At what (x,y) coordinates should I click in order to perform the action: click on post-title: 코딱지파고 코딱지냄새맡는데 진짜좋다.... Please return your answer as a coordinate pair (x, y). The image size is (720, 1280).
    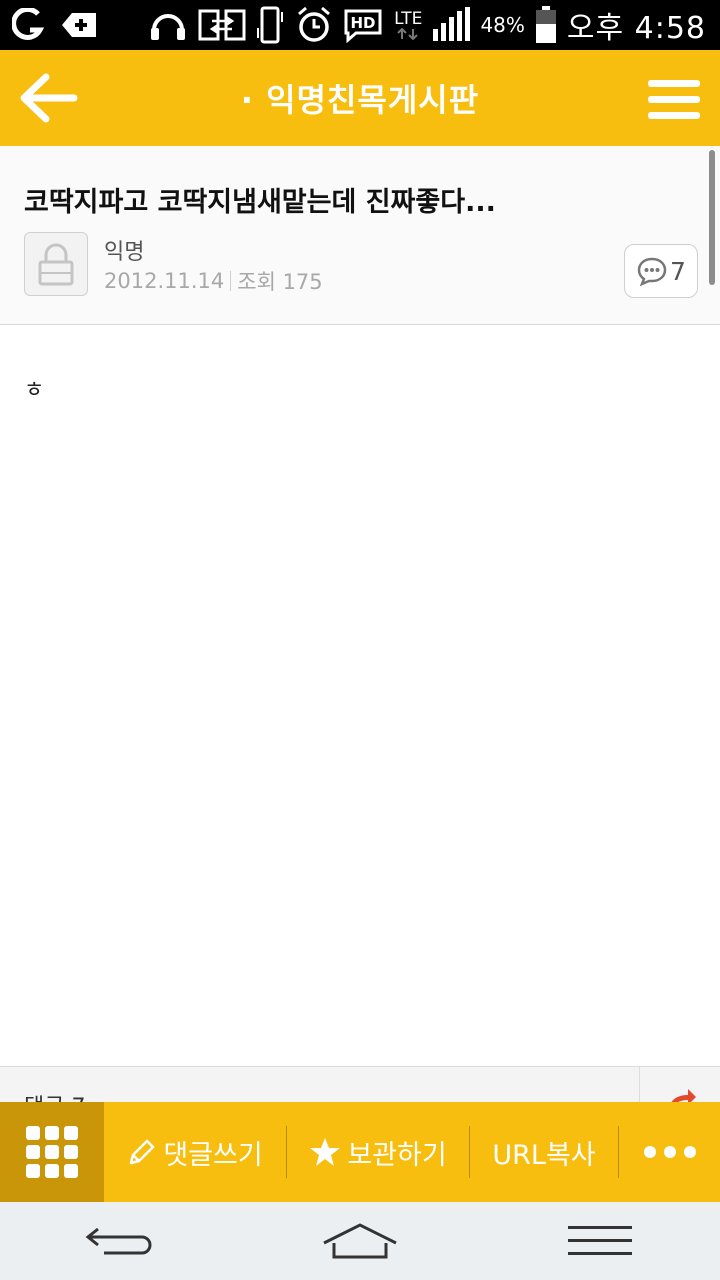
    Looking at the image, I should click on (260, 202).